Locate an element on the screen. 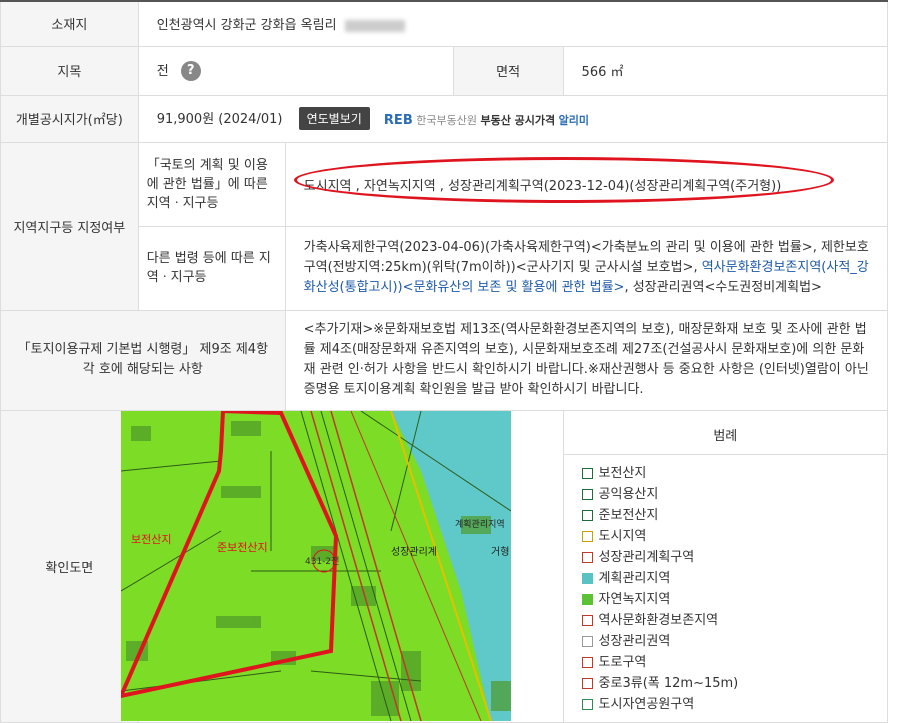 This screenshot has width=900, height=723. jimok-value: 전 is located at coordinates (162, 71).